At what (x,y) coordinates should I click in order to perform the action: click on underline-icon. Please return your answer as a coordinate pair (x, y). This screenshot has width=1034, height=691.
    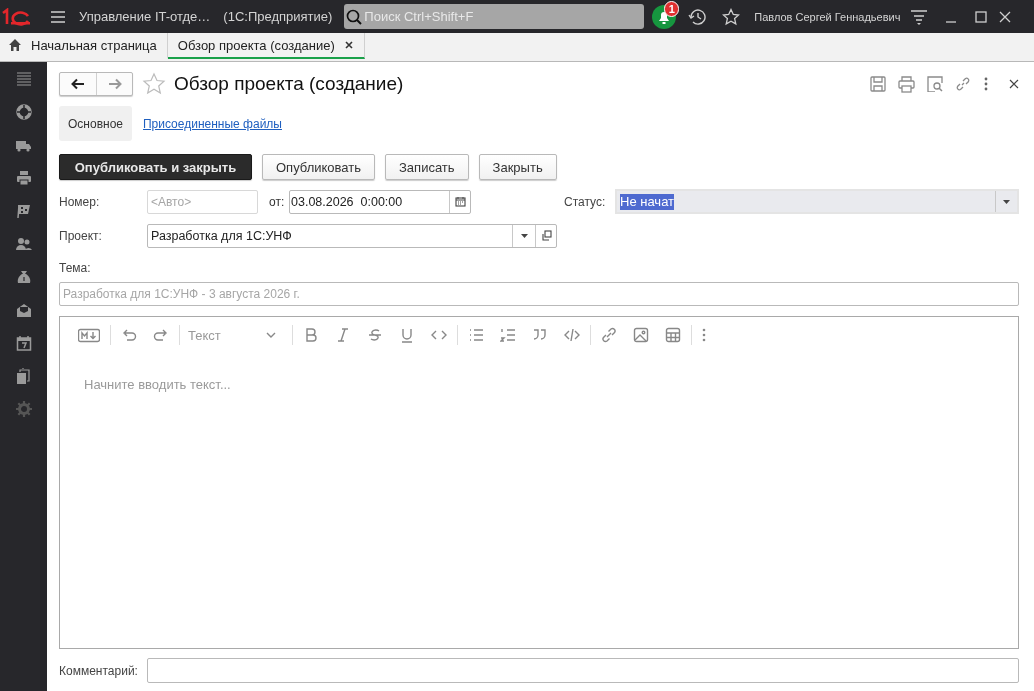
    Looking at the image, I should click on (407, 335).